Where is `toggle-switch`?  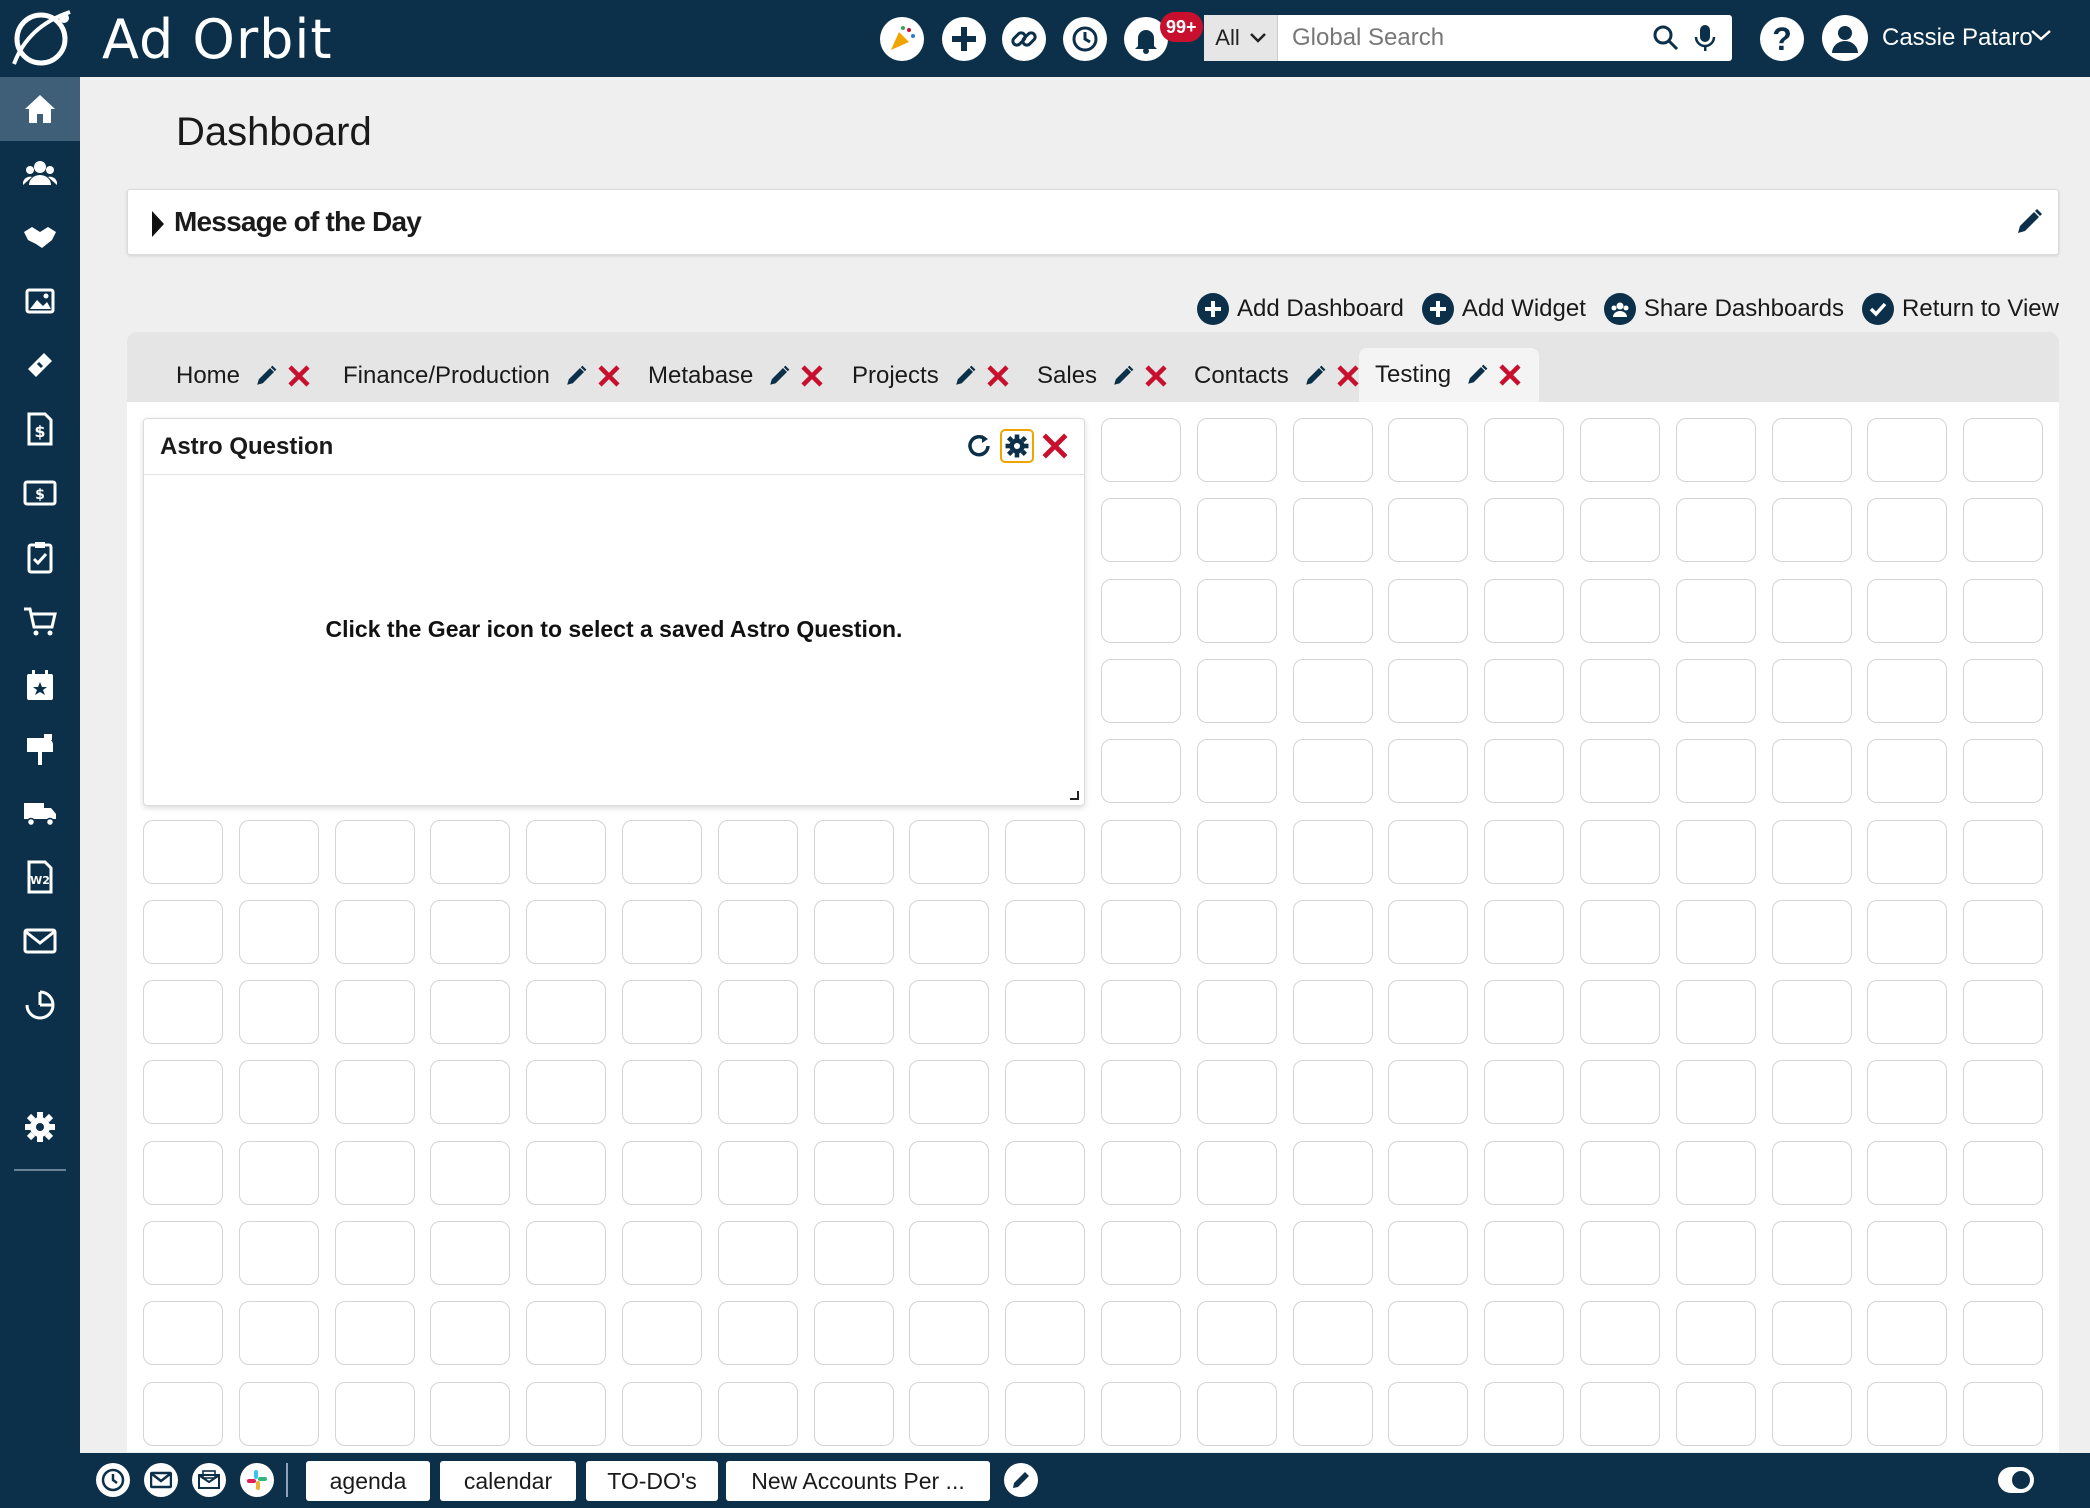
toggle-switch is located at coordinates (2016, 1480).